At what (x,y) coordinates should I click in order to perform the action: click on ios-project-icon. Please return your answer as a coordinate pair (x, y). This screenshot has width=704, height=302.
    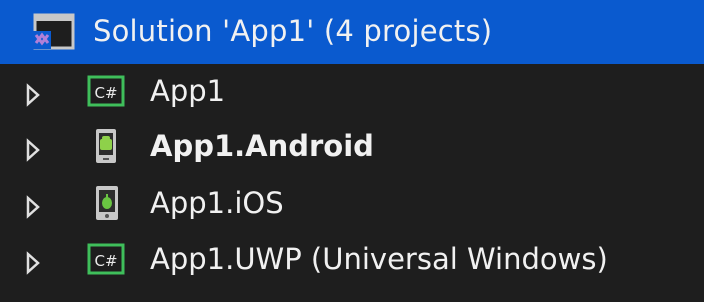
    Looking at the image, I should click on (107, 203).